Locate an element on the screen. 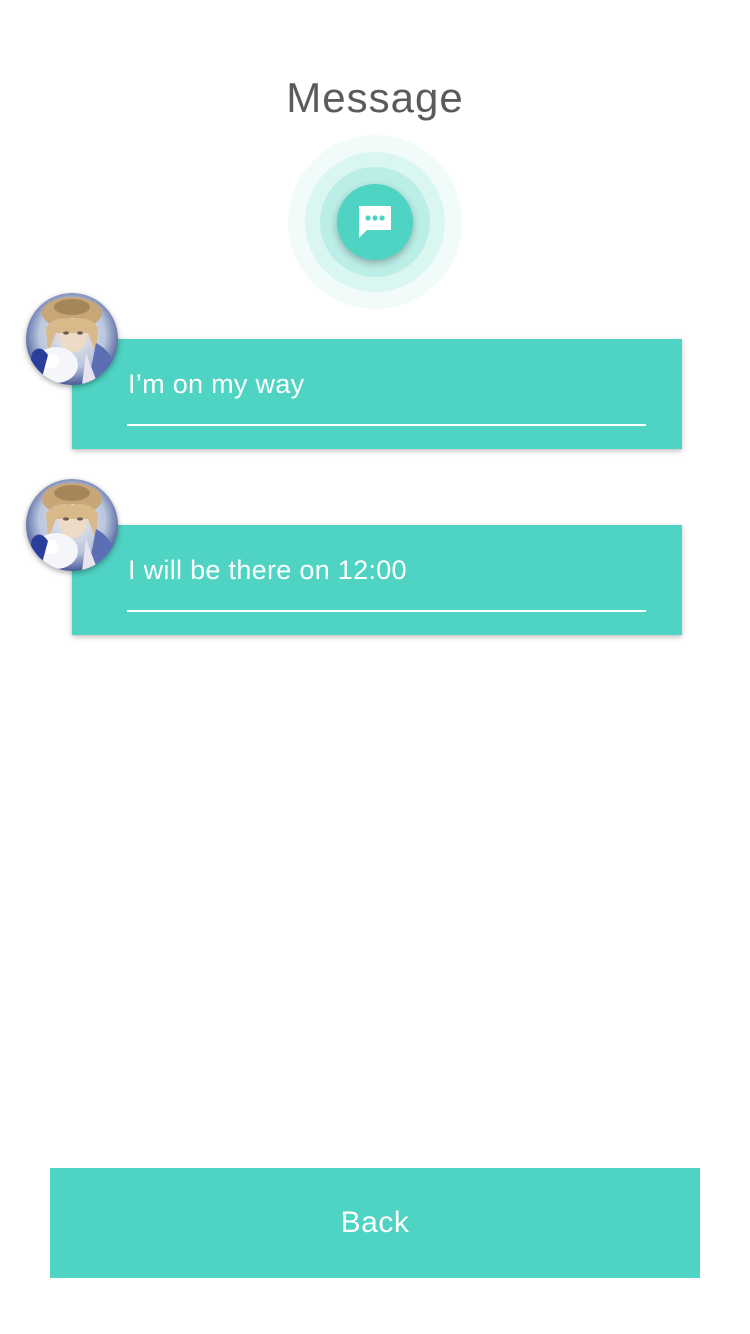 Image resolution: width=750 pixels, height=1334 pixels. message-icon-pulse is located at coordinates (375, 222).